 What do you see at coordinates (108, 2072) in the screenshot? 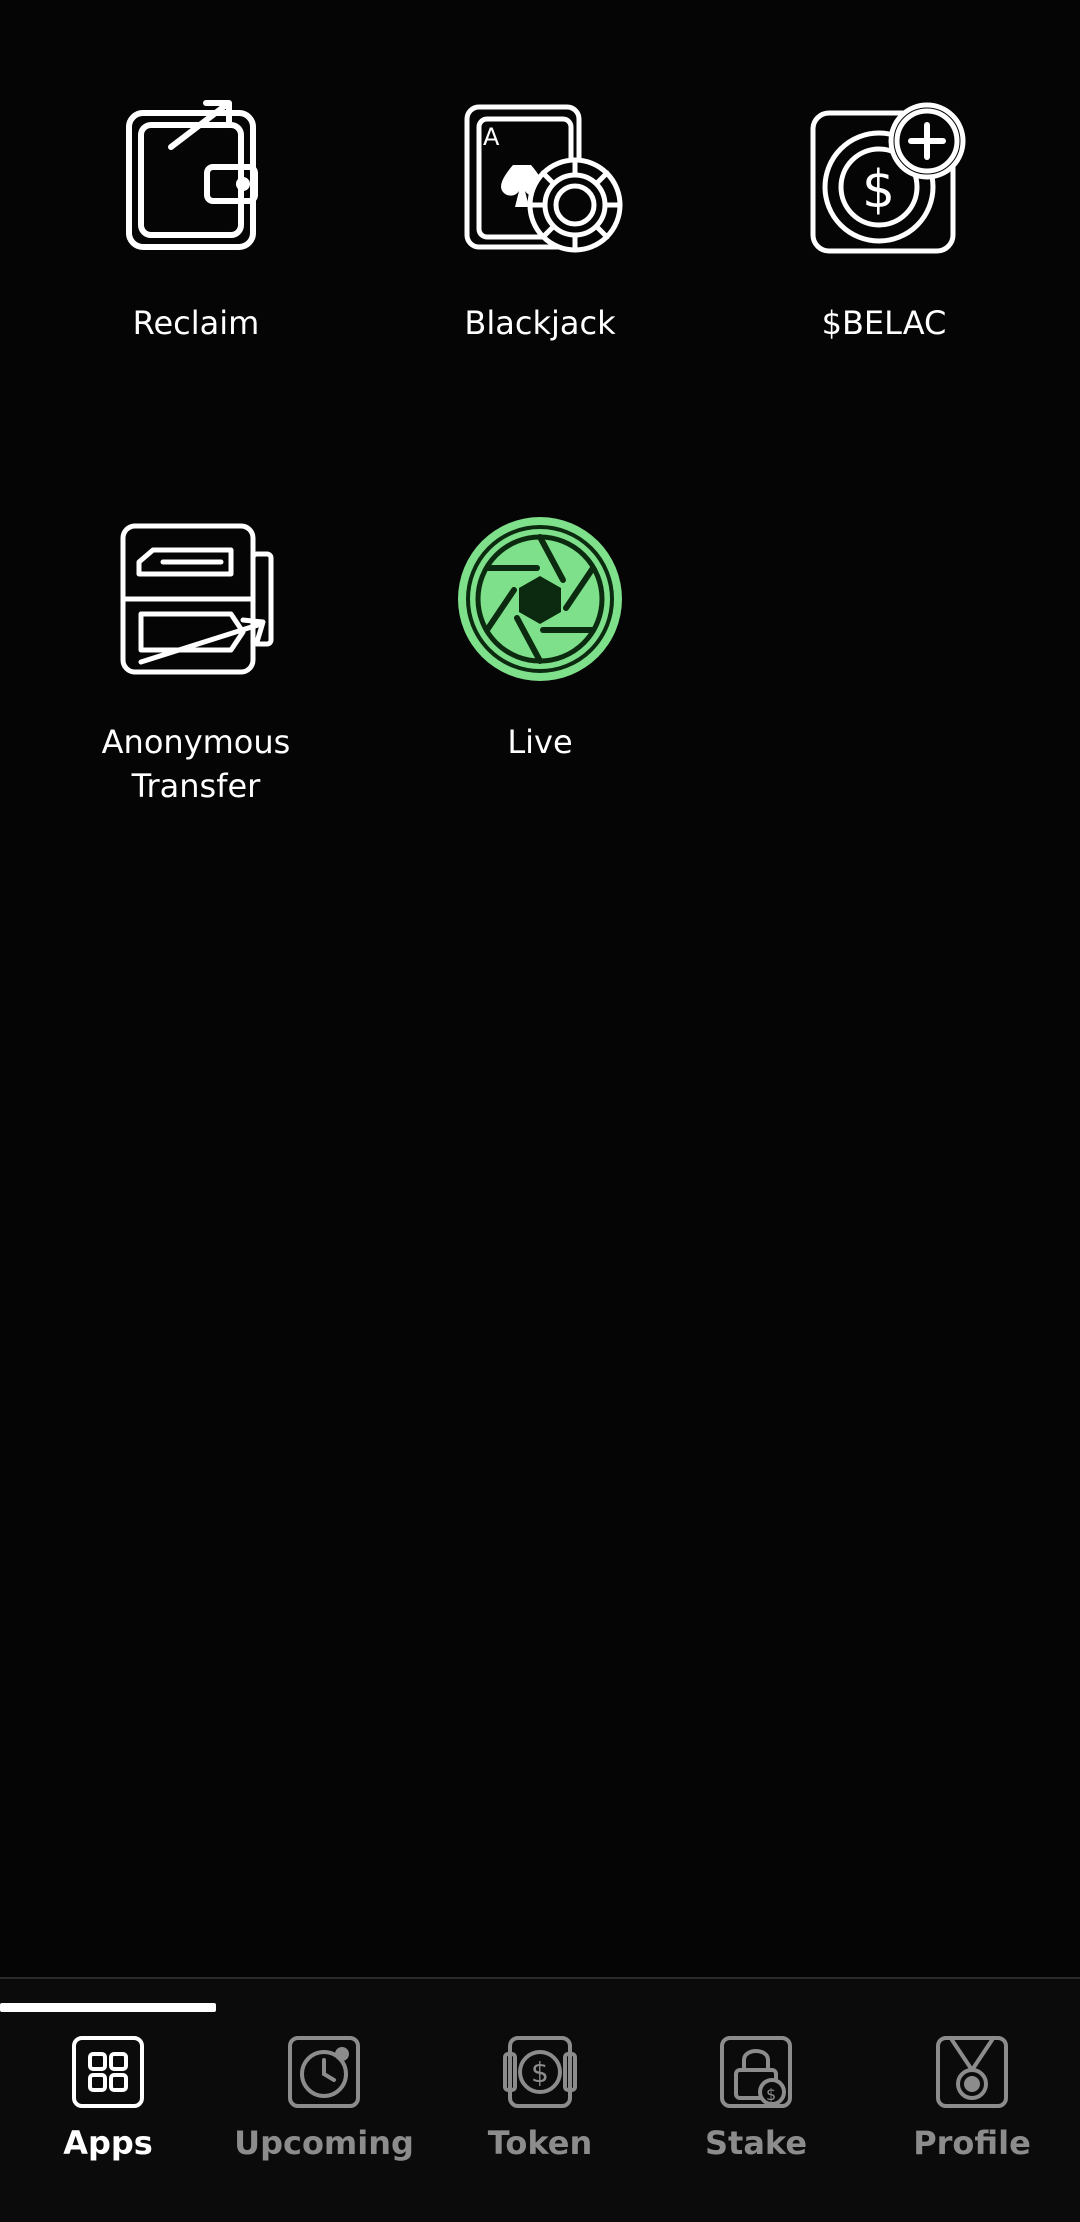
I see `apps-grid-icon` at bounding box center [108, 2072].